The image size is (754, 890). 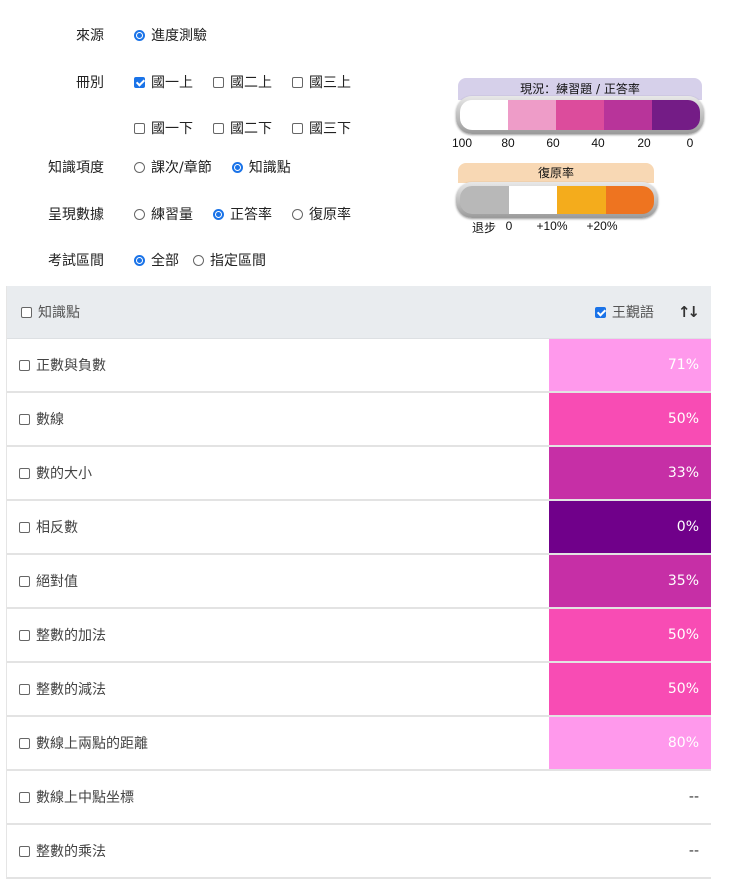 I want to click on legend-tick-label: 100, so click(x=462, y=143).